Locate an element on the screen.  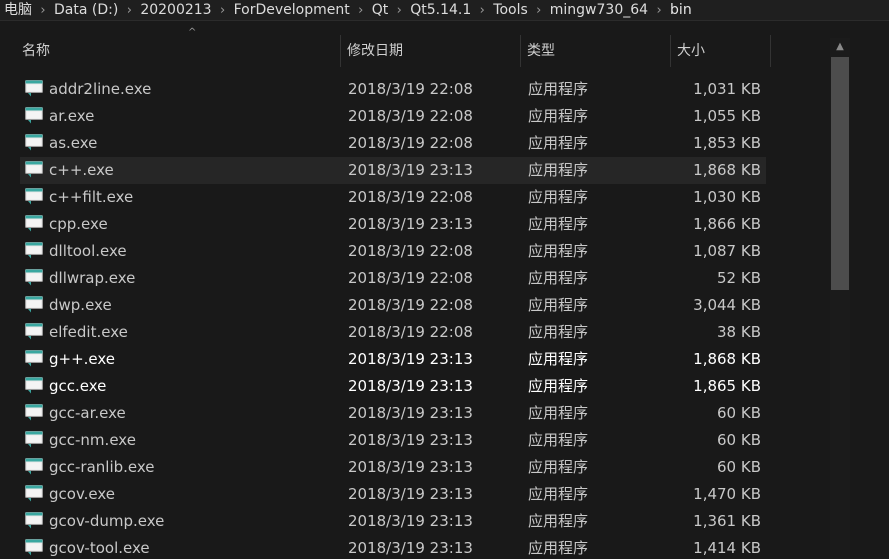
file-row: gcov-dump.exe 2018/3/19 23:13 应用程序 1,361 KB is located at coordinates (393, 521).